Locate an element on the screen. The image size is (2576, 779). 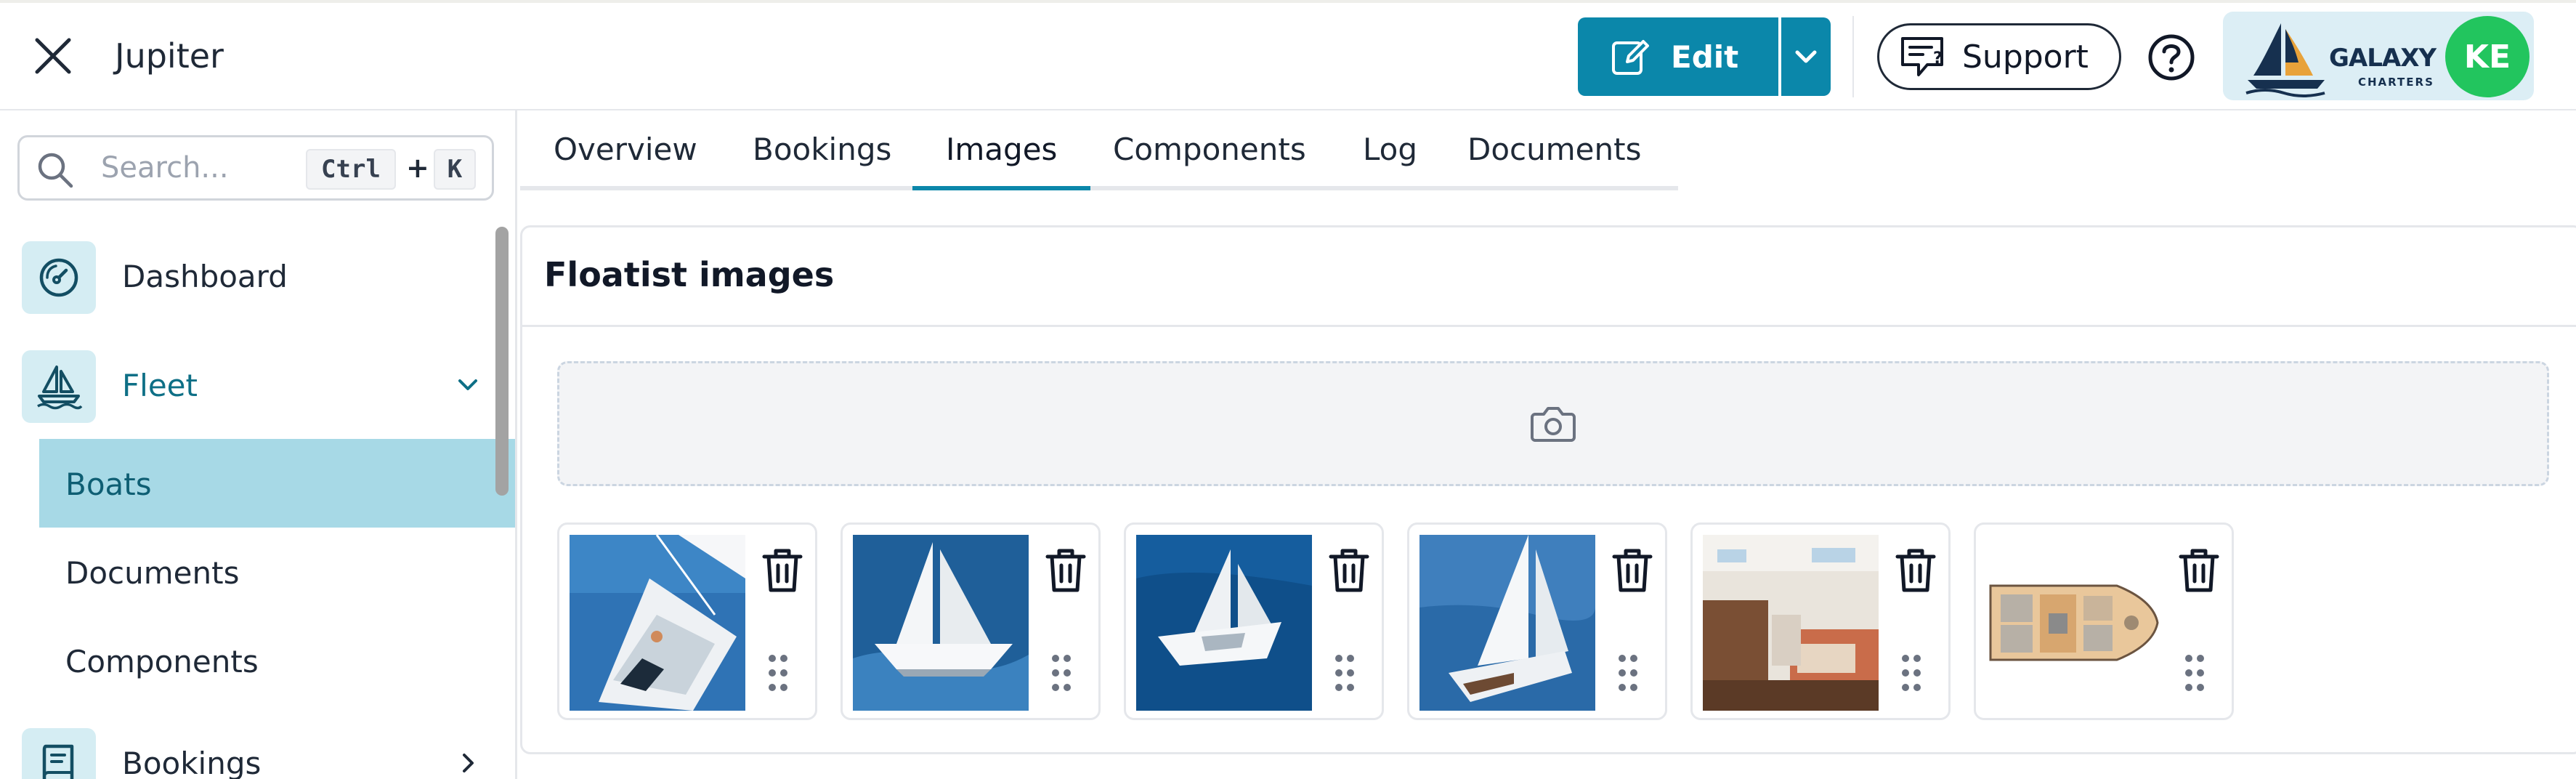
tab-label: Overview is located at coordinates (625, 149).